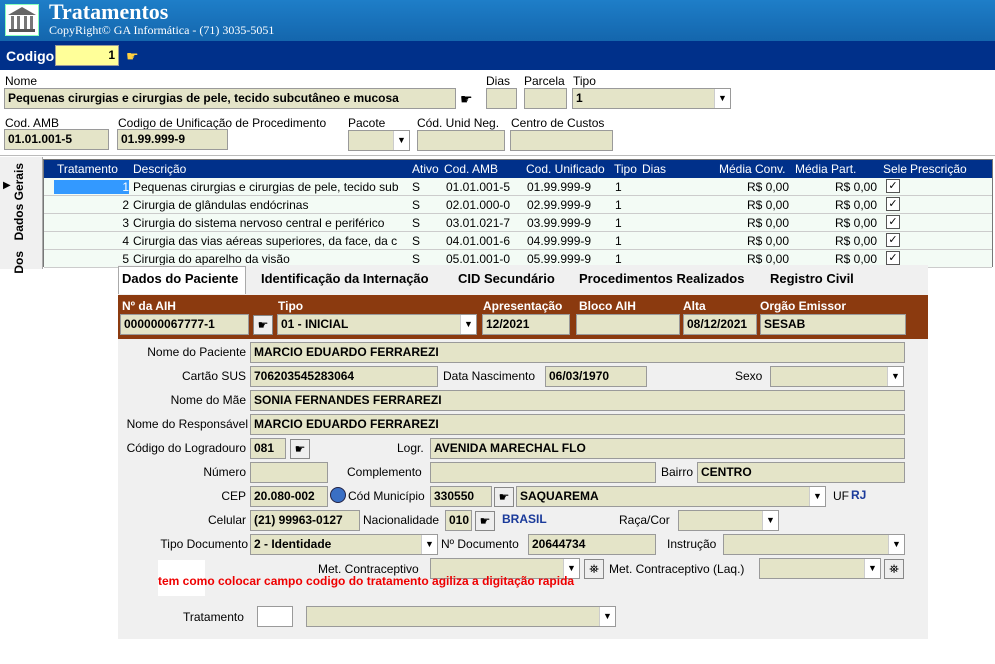 The width and height of the screenshot is (995, 664). I want to click on cod-unif-input: 01.99.999-9, so click(172, 139).